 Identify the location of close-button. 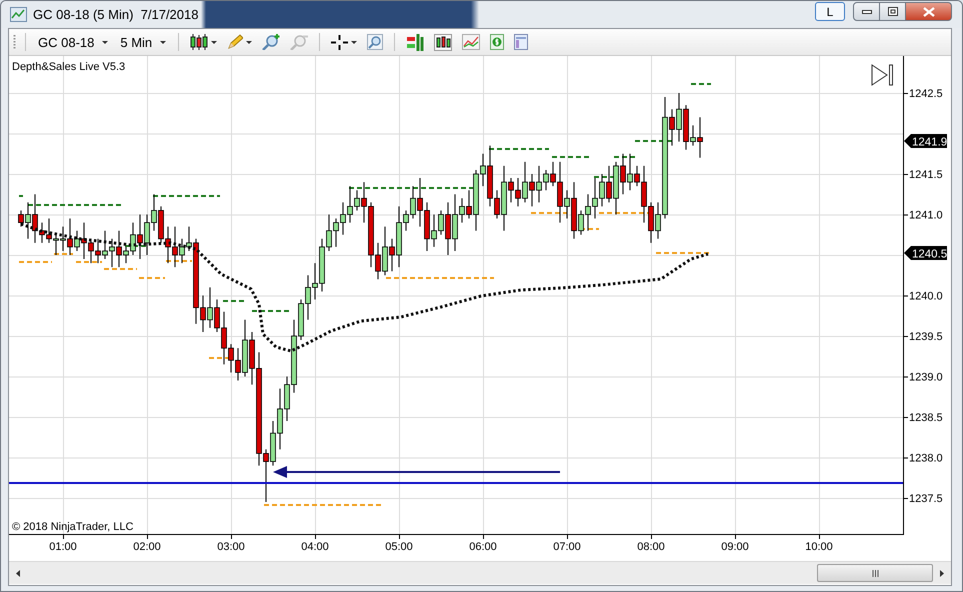
(929, 11).